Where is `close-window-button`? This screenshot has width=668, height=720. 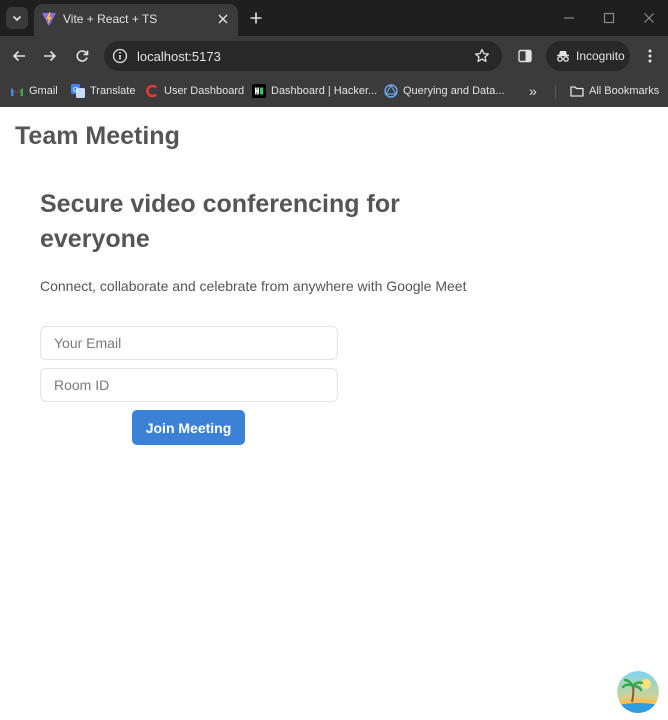 close-window-button is located at coordinates (649, 18).